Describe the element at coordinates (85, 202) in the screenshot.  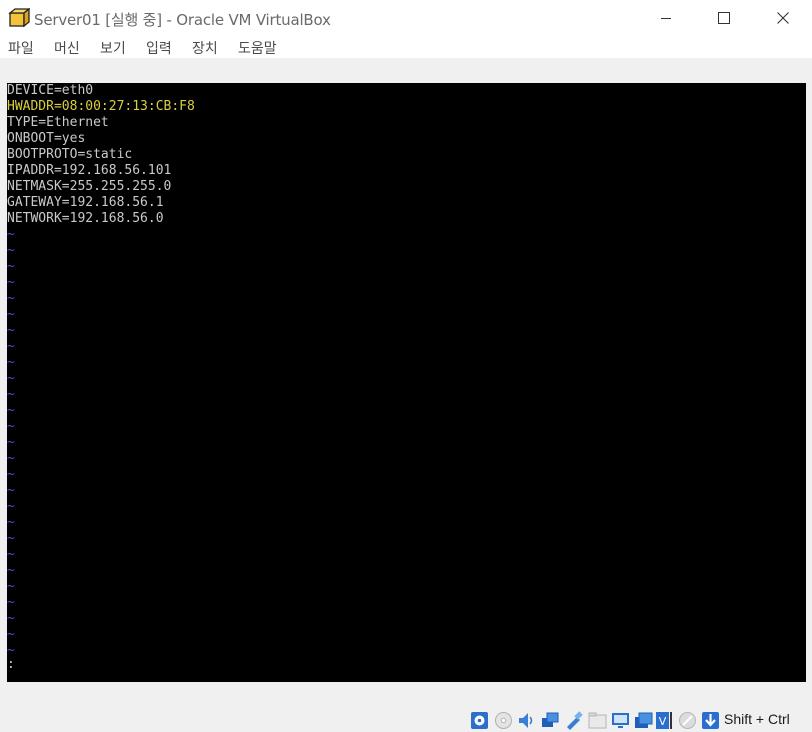
I see `config-line: GATEWAY=192.168.56.1` at that location.